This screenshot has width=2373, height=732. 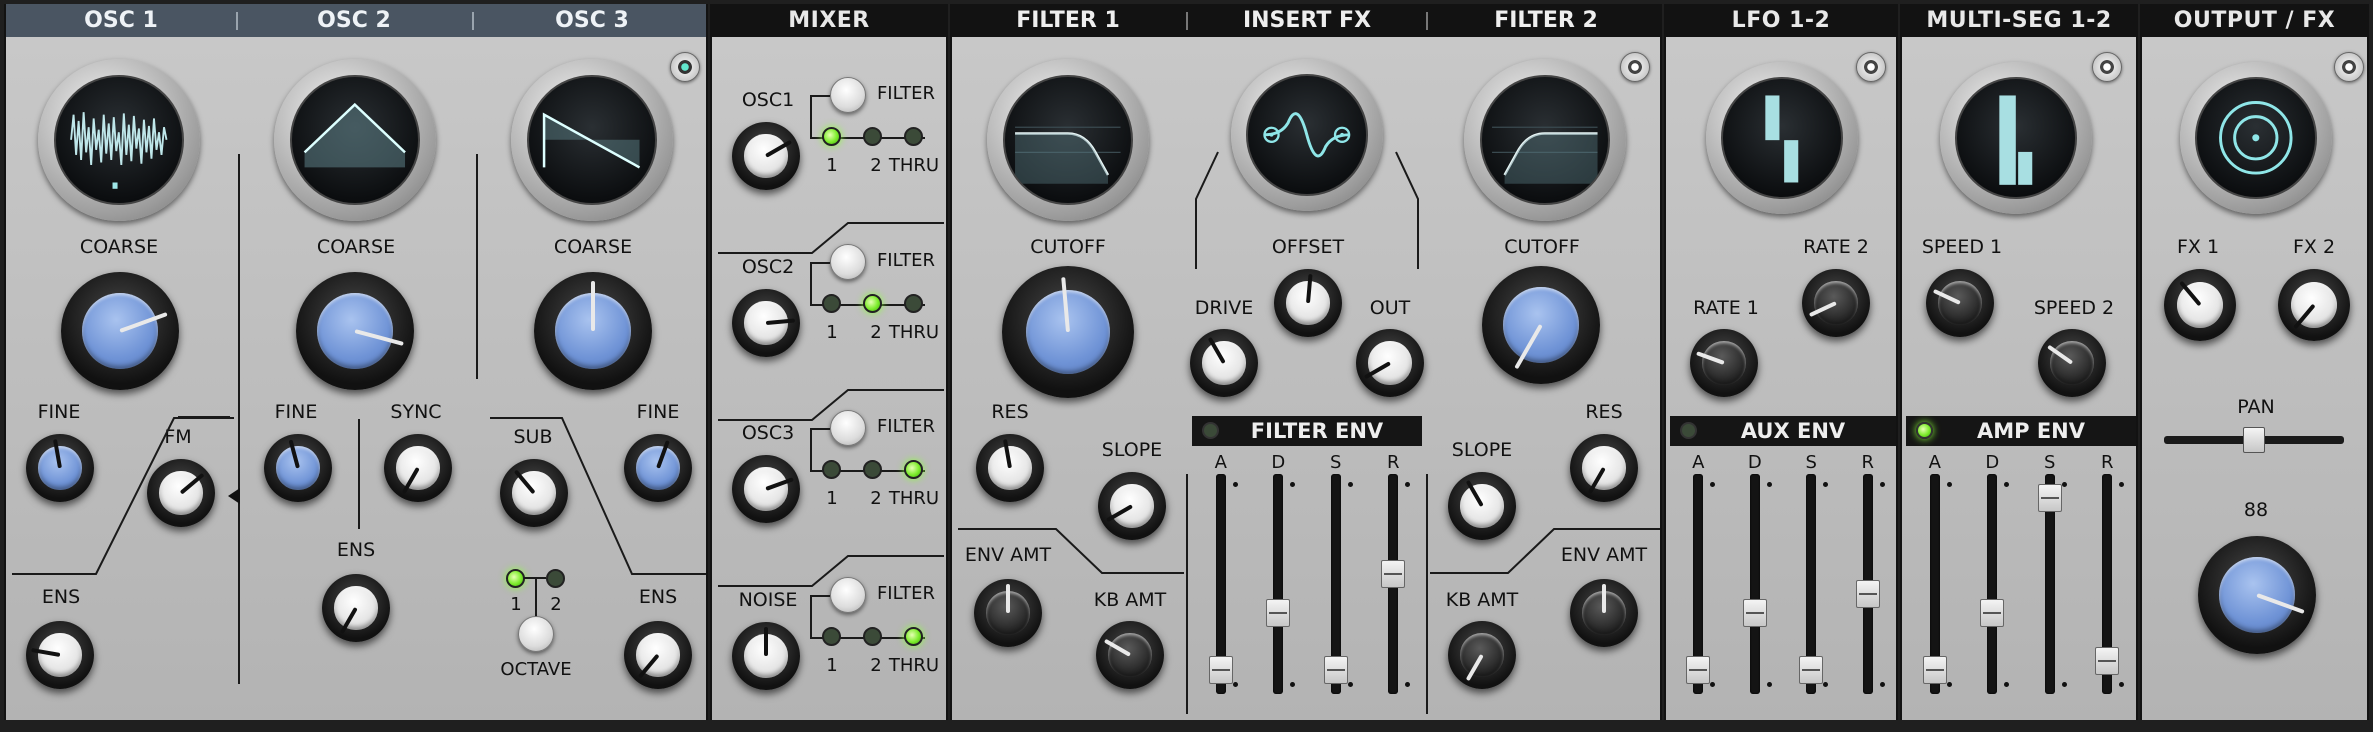 I want to click on rate2-knob, so click(x=1836, y=303).